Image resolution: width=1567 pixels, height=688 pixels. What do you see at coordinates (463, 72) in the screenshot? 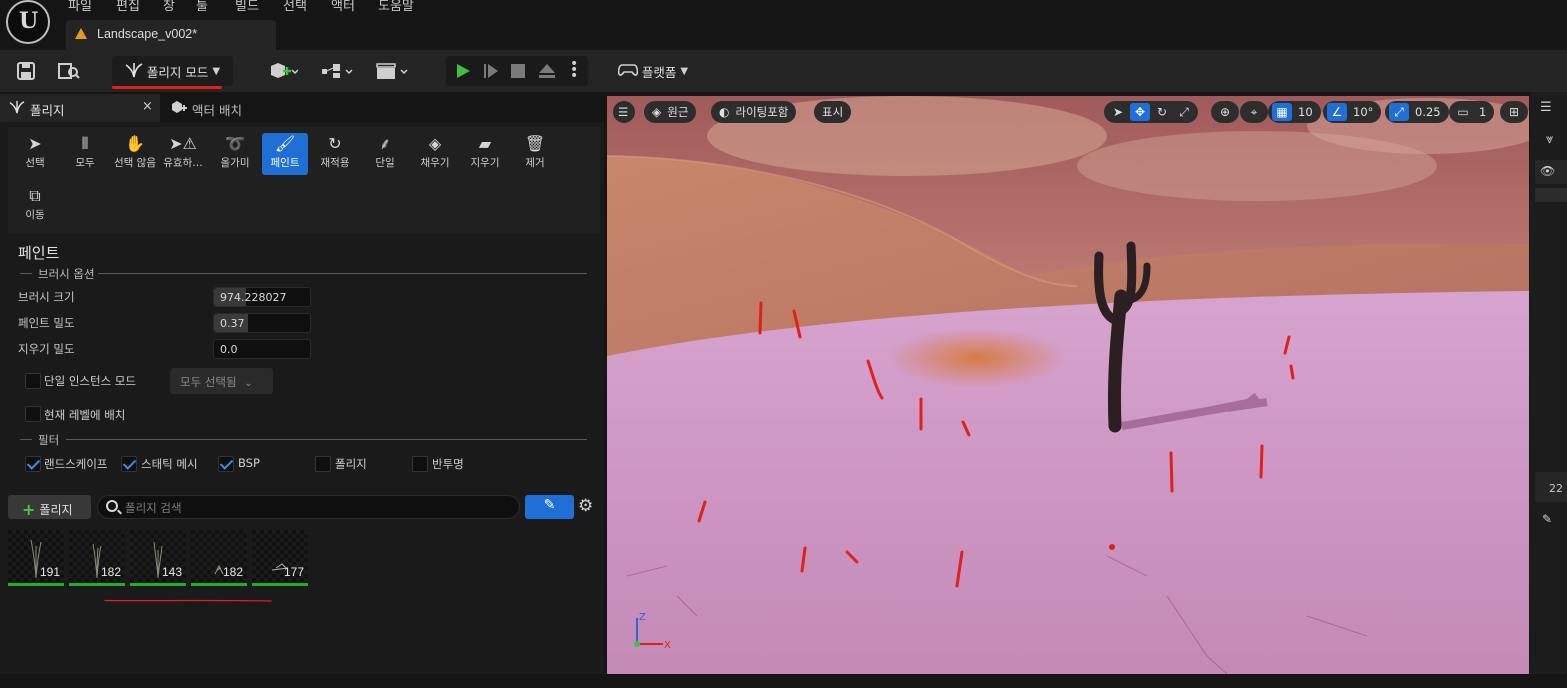
I see `play-icon` at bounding box center [463, 72].